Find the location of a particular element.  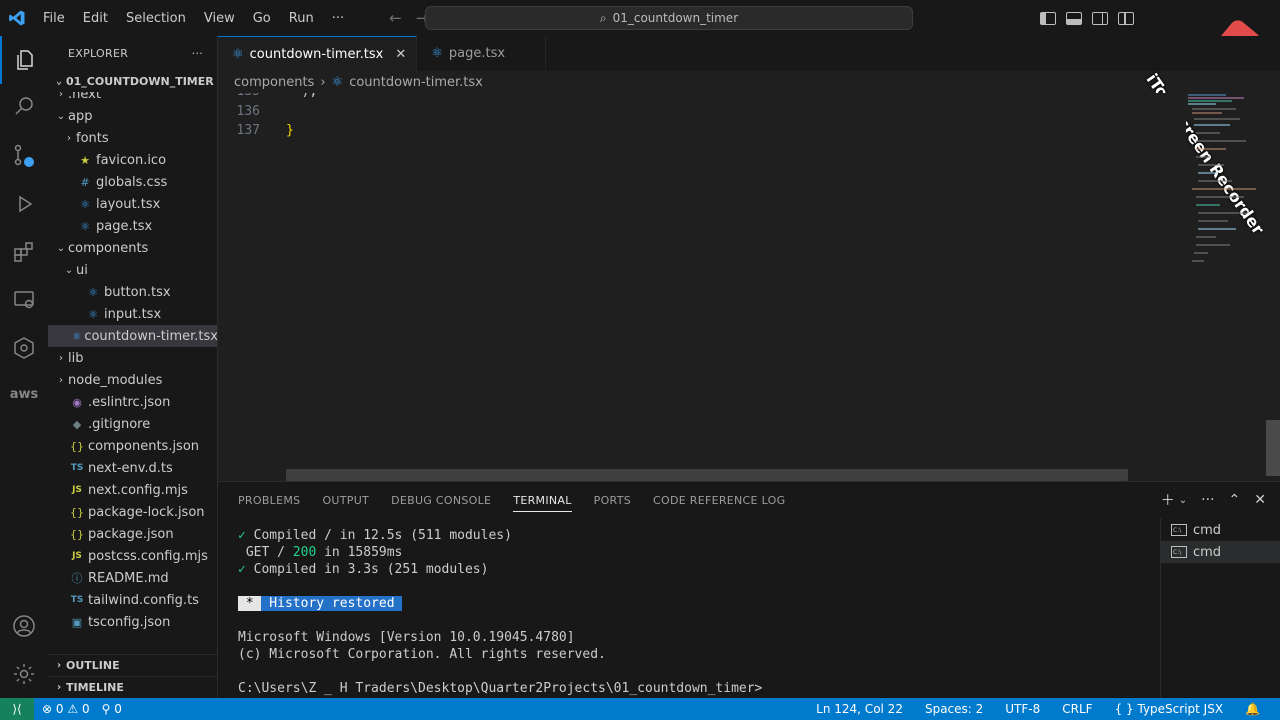

search-icon is located at coordinates (24, 106).